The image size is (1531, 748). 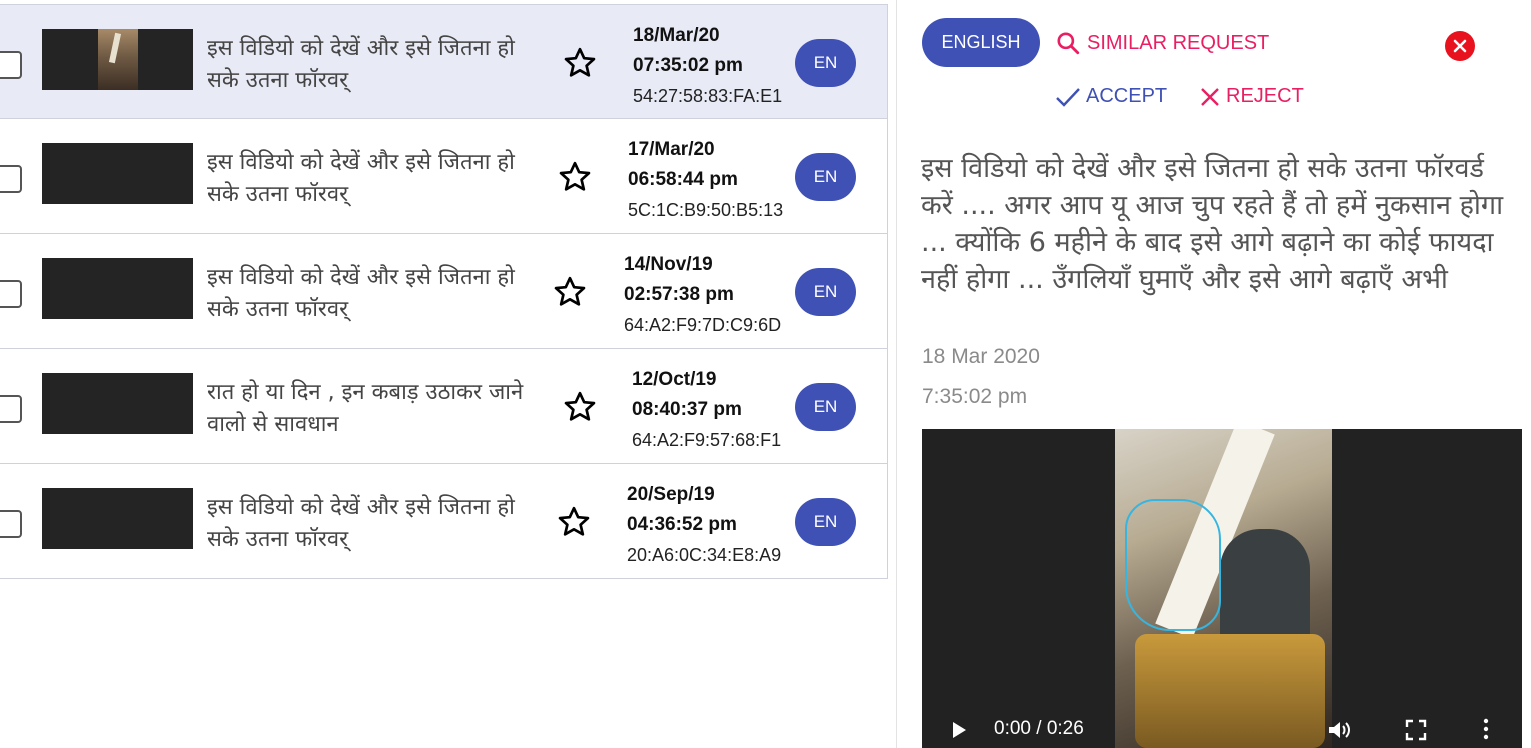 What do you see at coordinates (707, 440) in the screenshot?
I see `device-mac: 64:A2:F9:57:68:F1` at bounding box center [707, 440].